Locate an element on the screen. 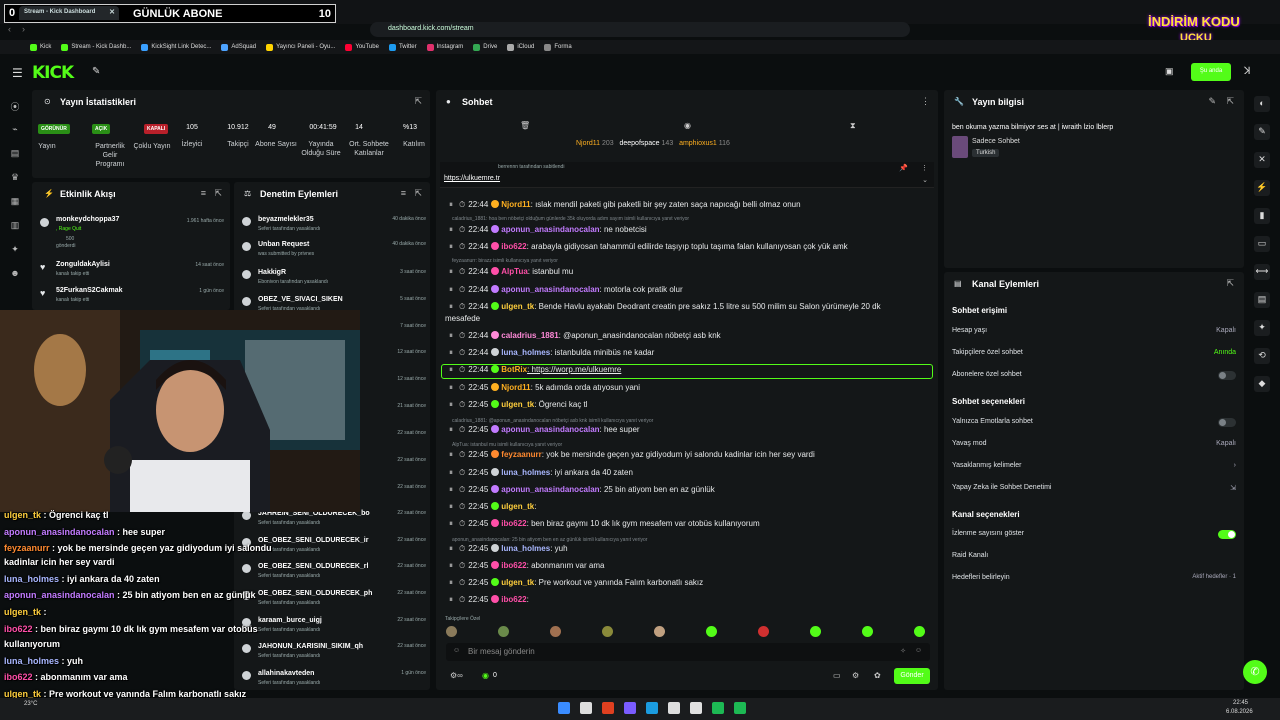 This screenshot has width=1280, height=720. clipboard-icon: ▮ is located at coordinates (1262, 216).